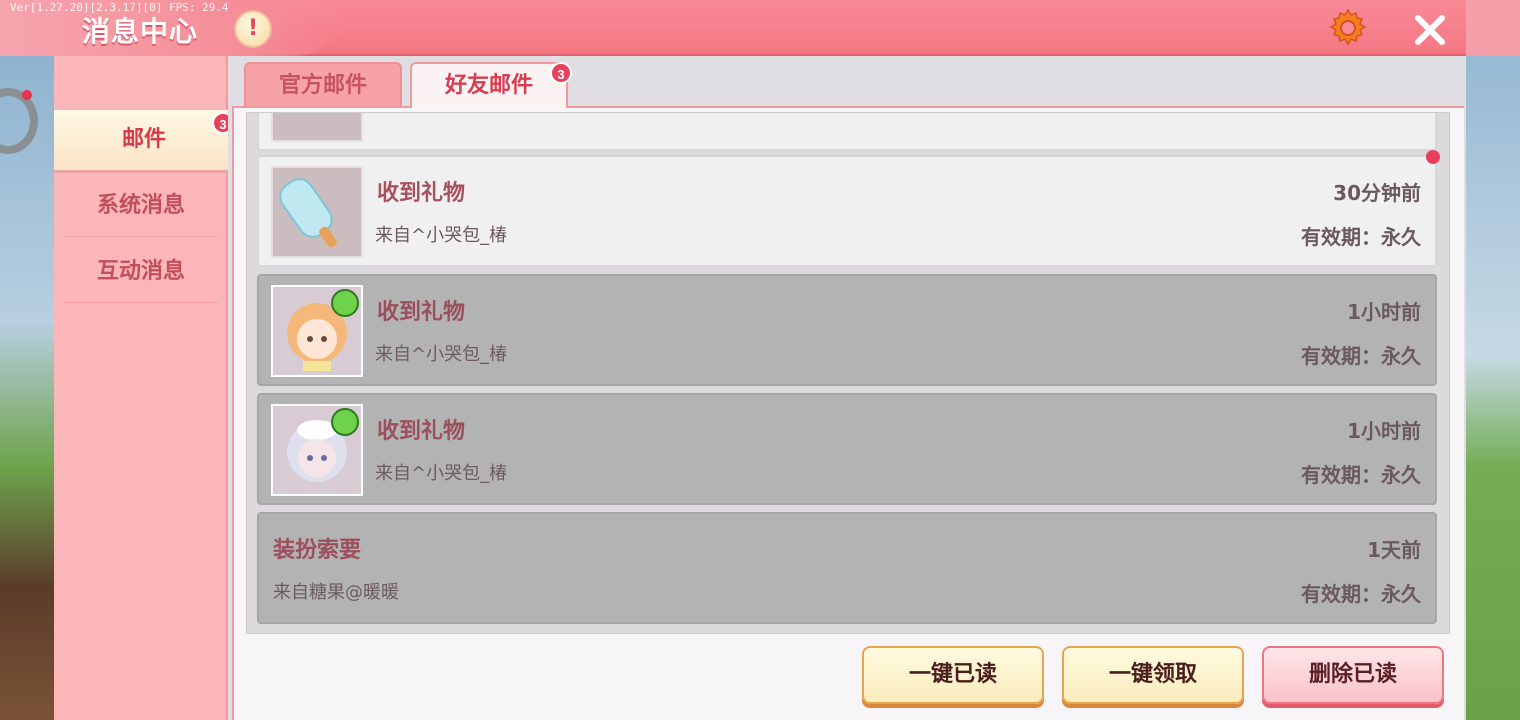 Image resolution: width=1520 pixels, height=720 pixels. Describe the element at coordinates (1353, 675) in the screenshot. I see `delete-read-button: 删除已读` at that location.